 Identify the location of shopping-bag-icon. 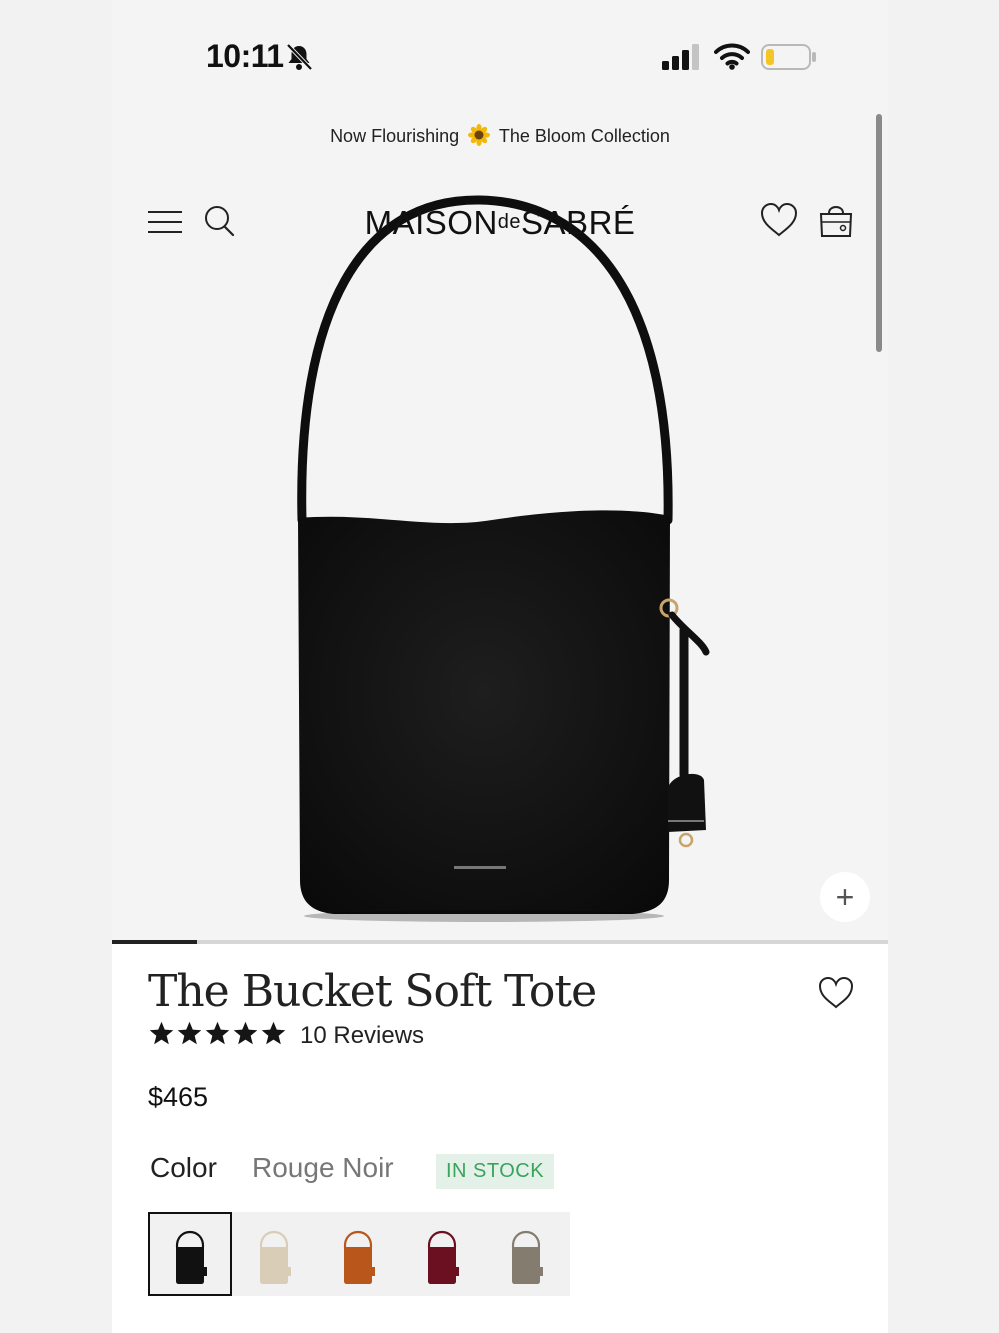
(836, 219).